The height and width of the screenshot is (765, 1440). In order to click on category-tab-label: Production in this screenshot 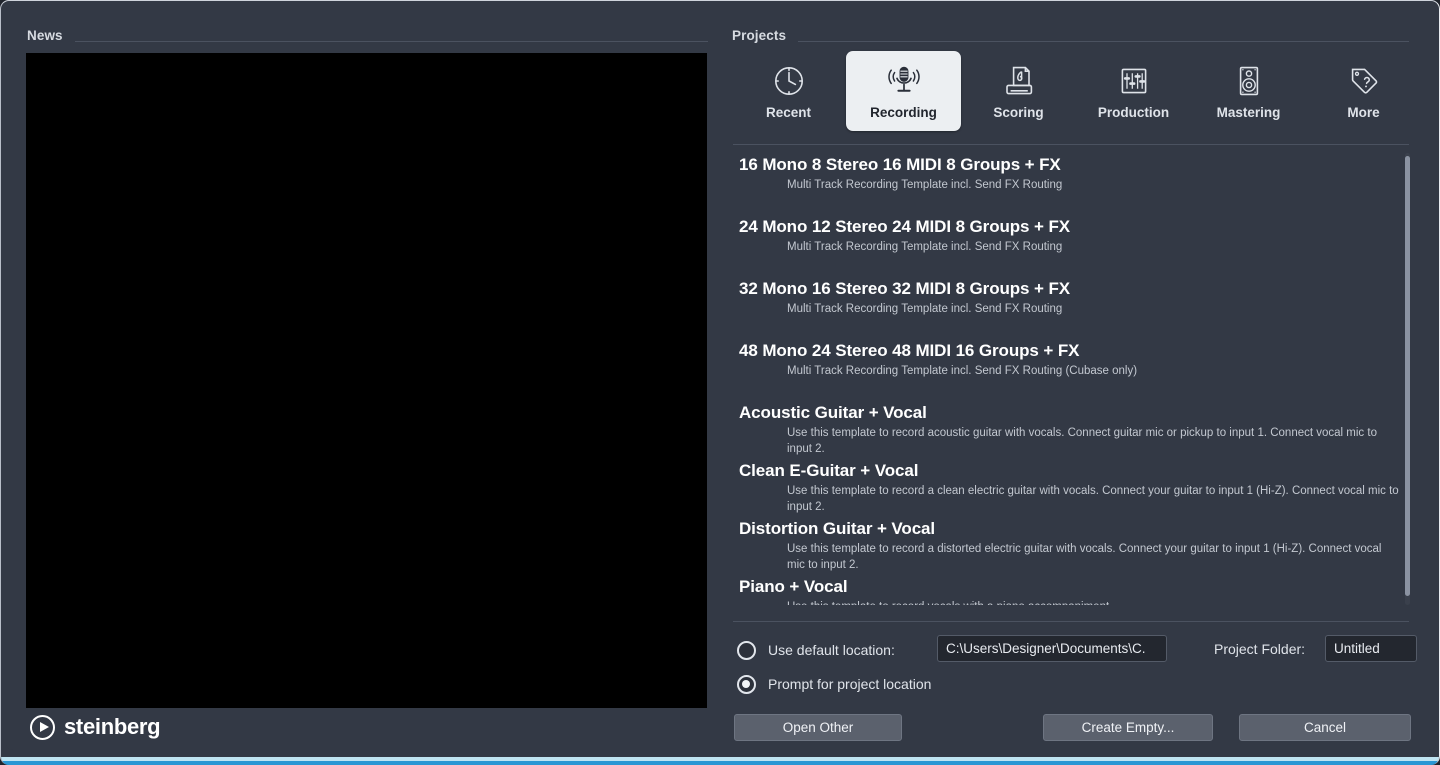, I will do `click(1133, 112)`.